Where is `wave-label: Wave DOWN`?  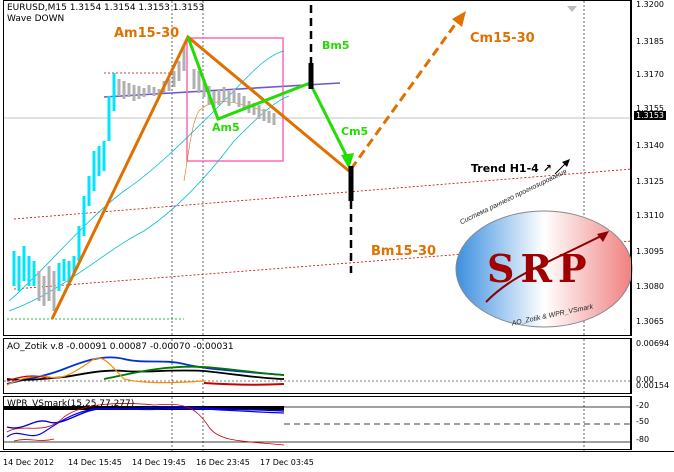
wave-label: Wave DOWN is located at coordinates (36, 19).